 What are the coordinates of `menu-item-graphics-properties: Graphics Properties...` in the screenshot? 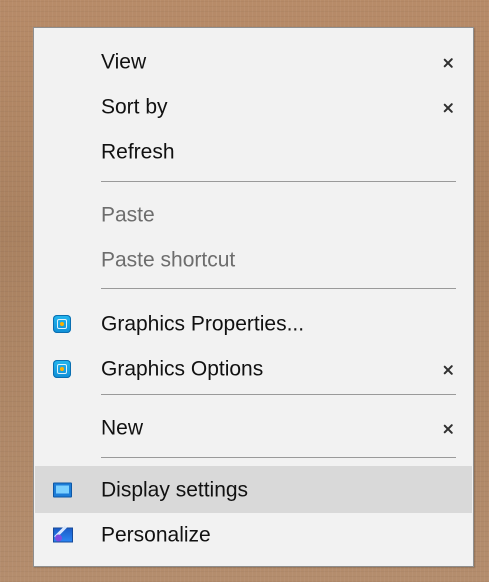 It's located at (253, 323).